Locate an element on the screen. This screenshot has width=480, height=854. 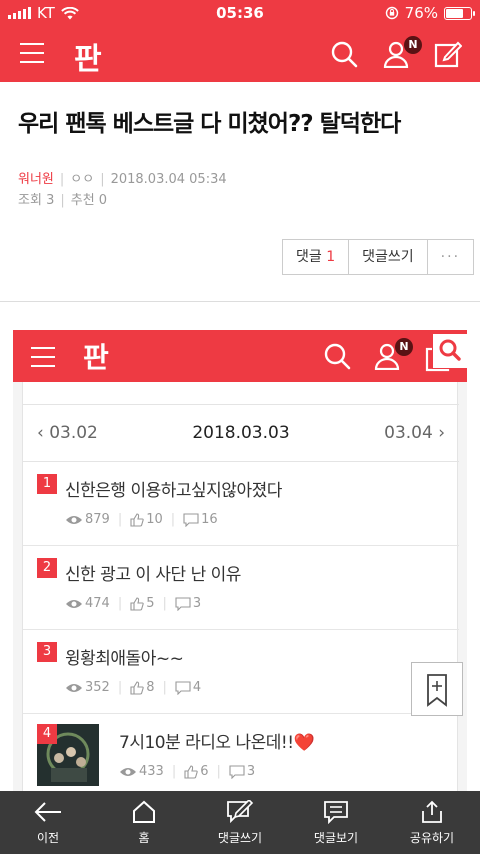
battery-icon is located at coordinates (459, 13).